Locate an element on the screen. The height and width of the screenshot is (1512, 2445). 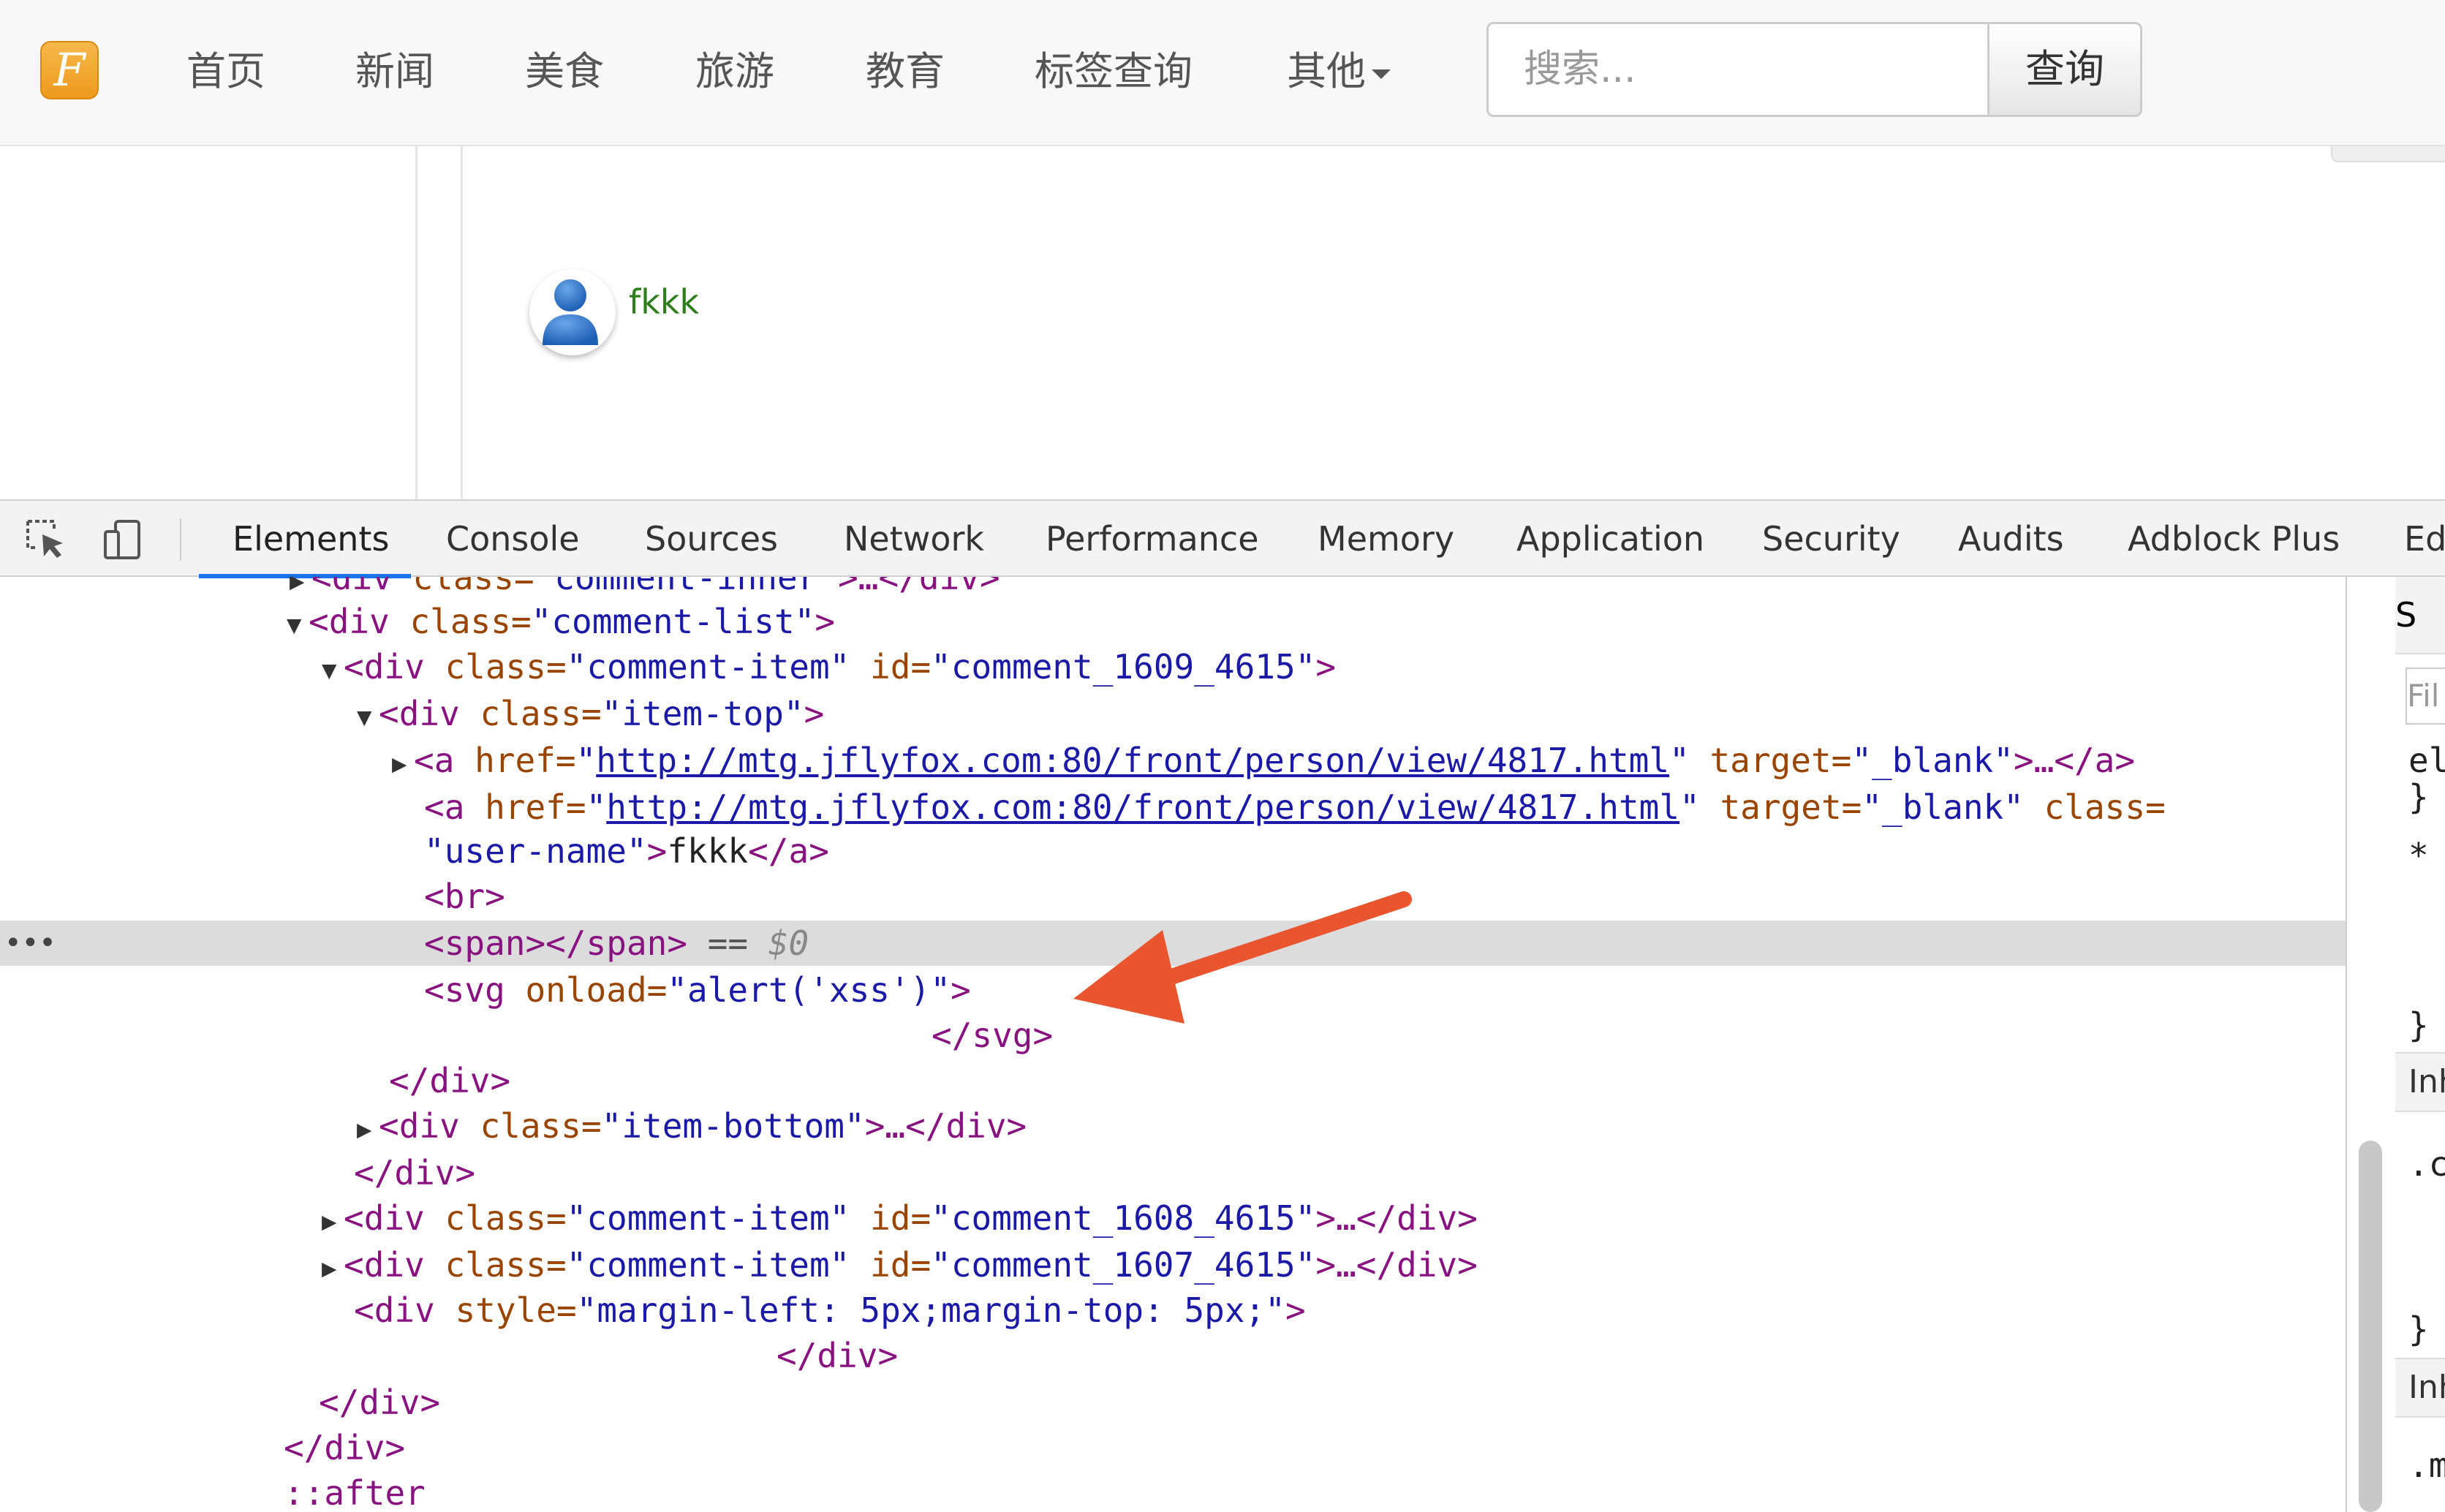
device-toggle-icon is located at coordinates (123, 539).